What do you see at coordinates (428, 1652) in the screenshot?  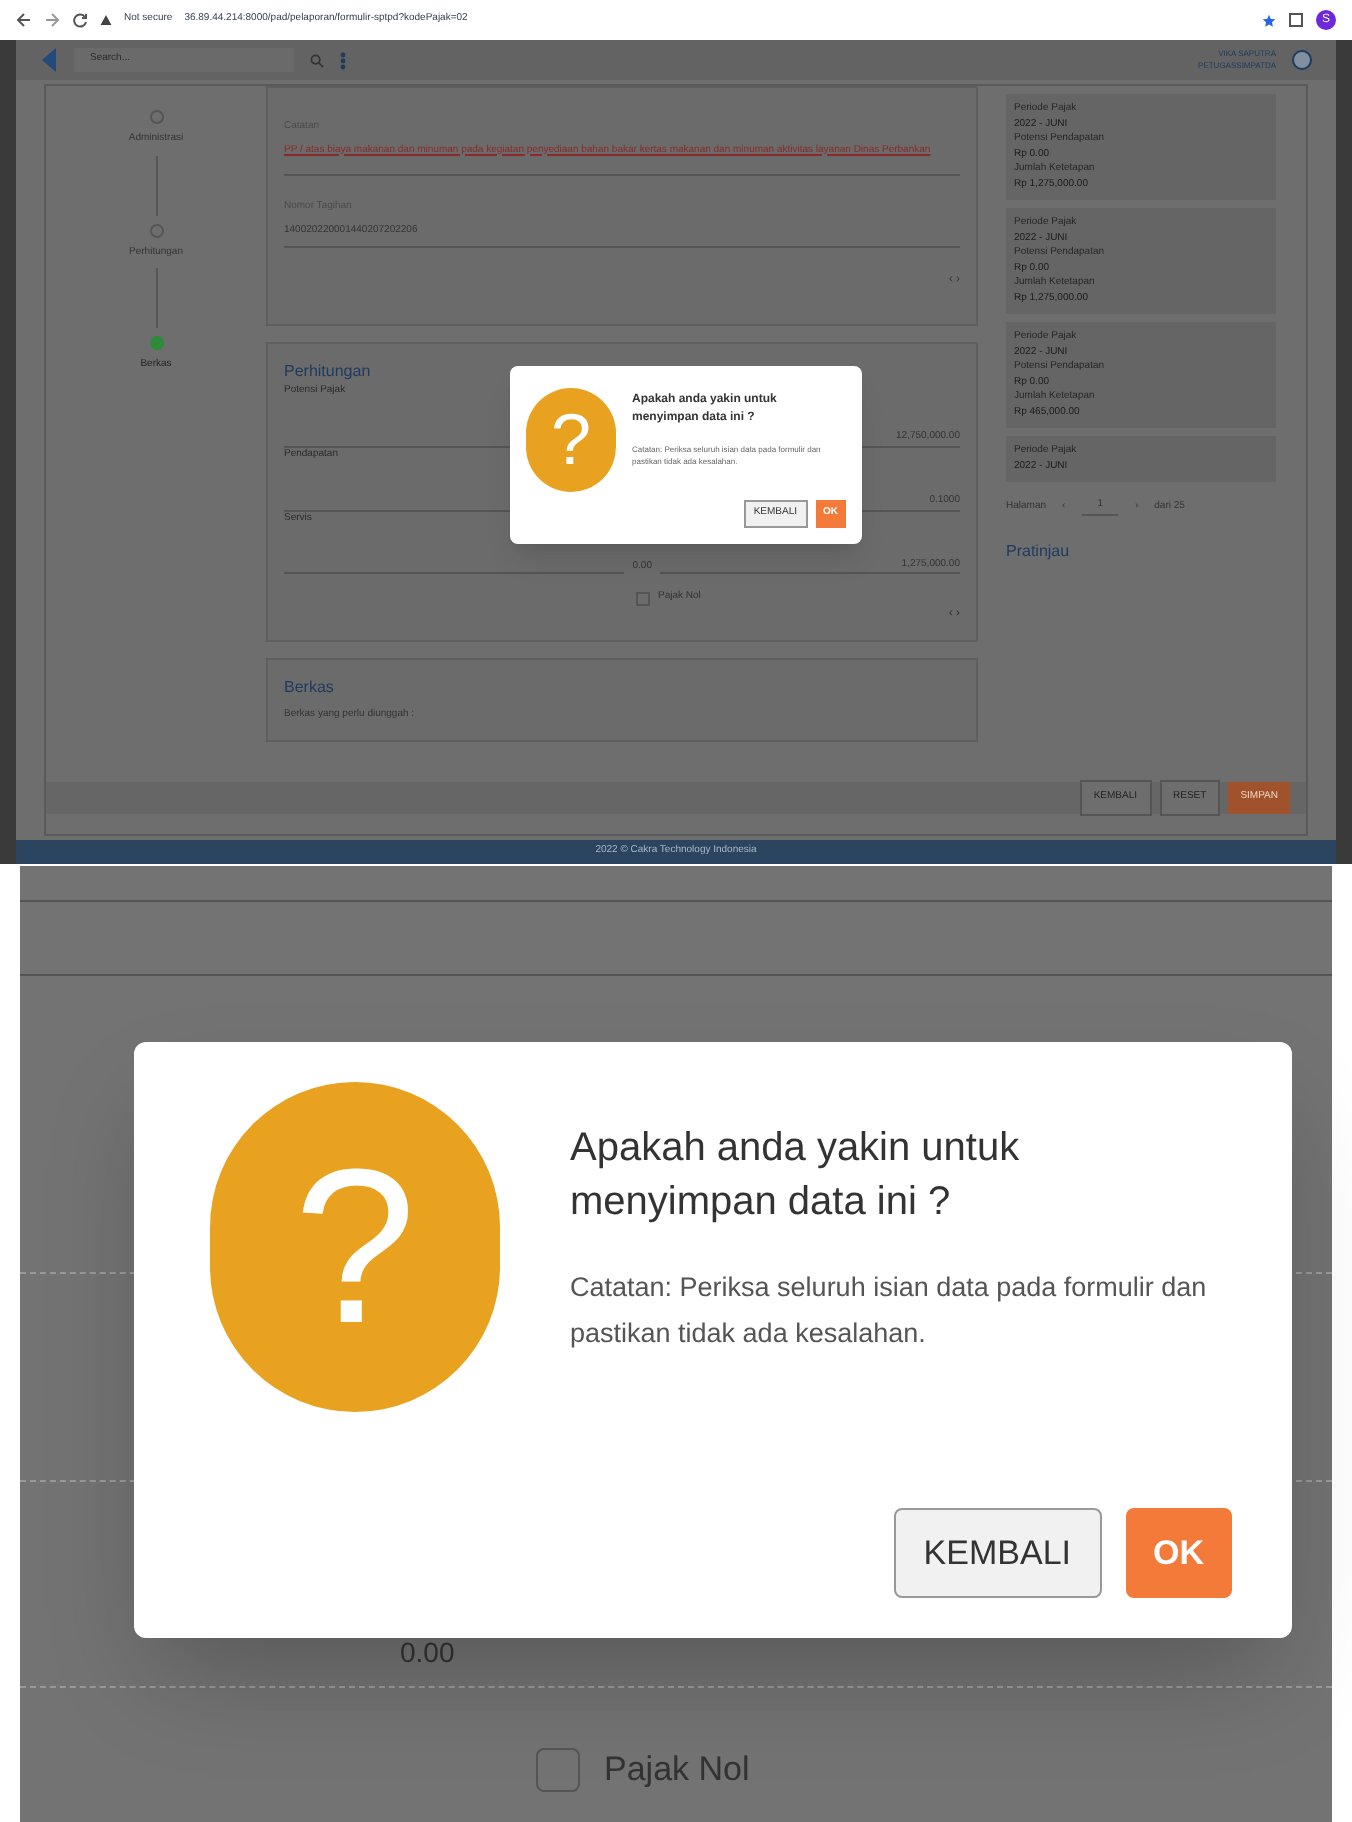 I see `amount-text: 0.00` at bounding box center [428, 1652].